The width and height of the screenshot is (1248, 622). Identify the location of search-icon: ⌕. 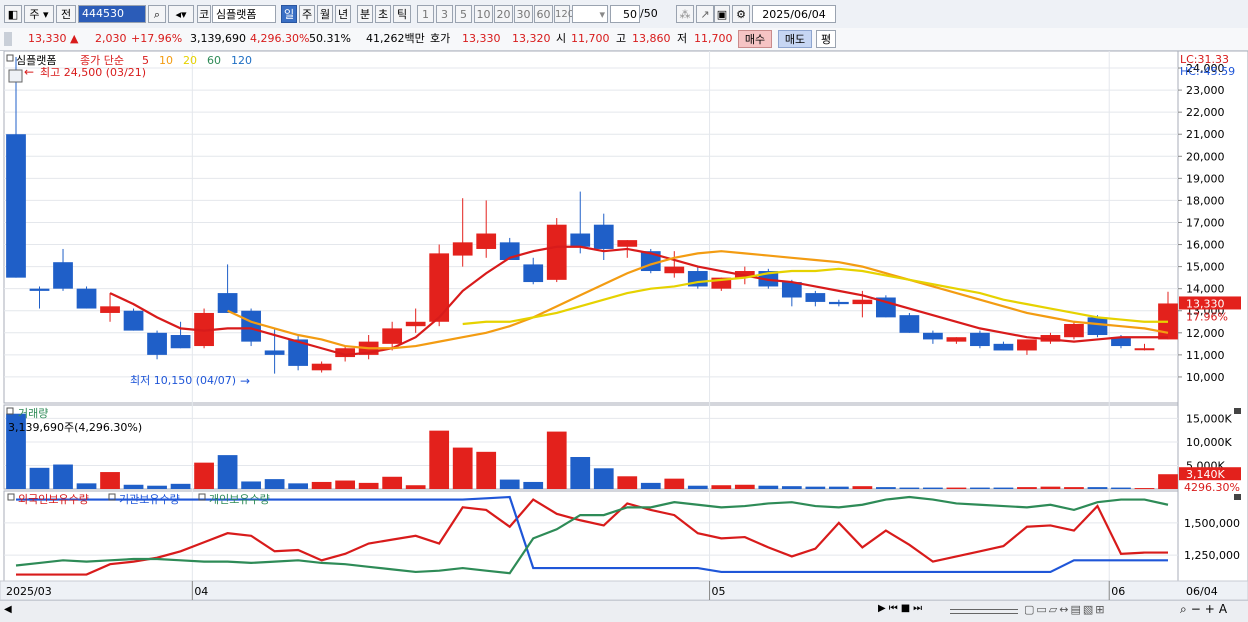
(157, 14).